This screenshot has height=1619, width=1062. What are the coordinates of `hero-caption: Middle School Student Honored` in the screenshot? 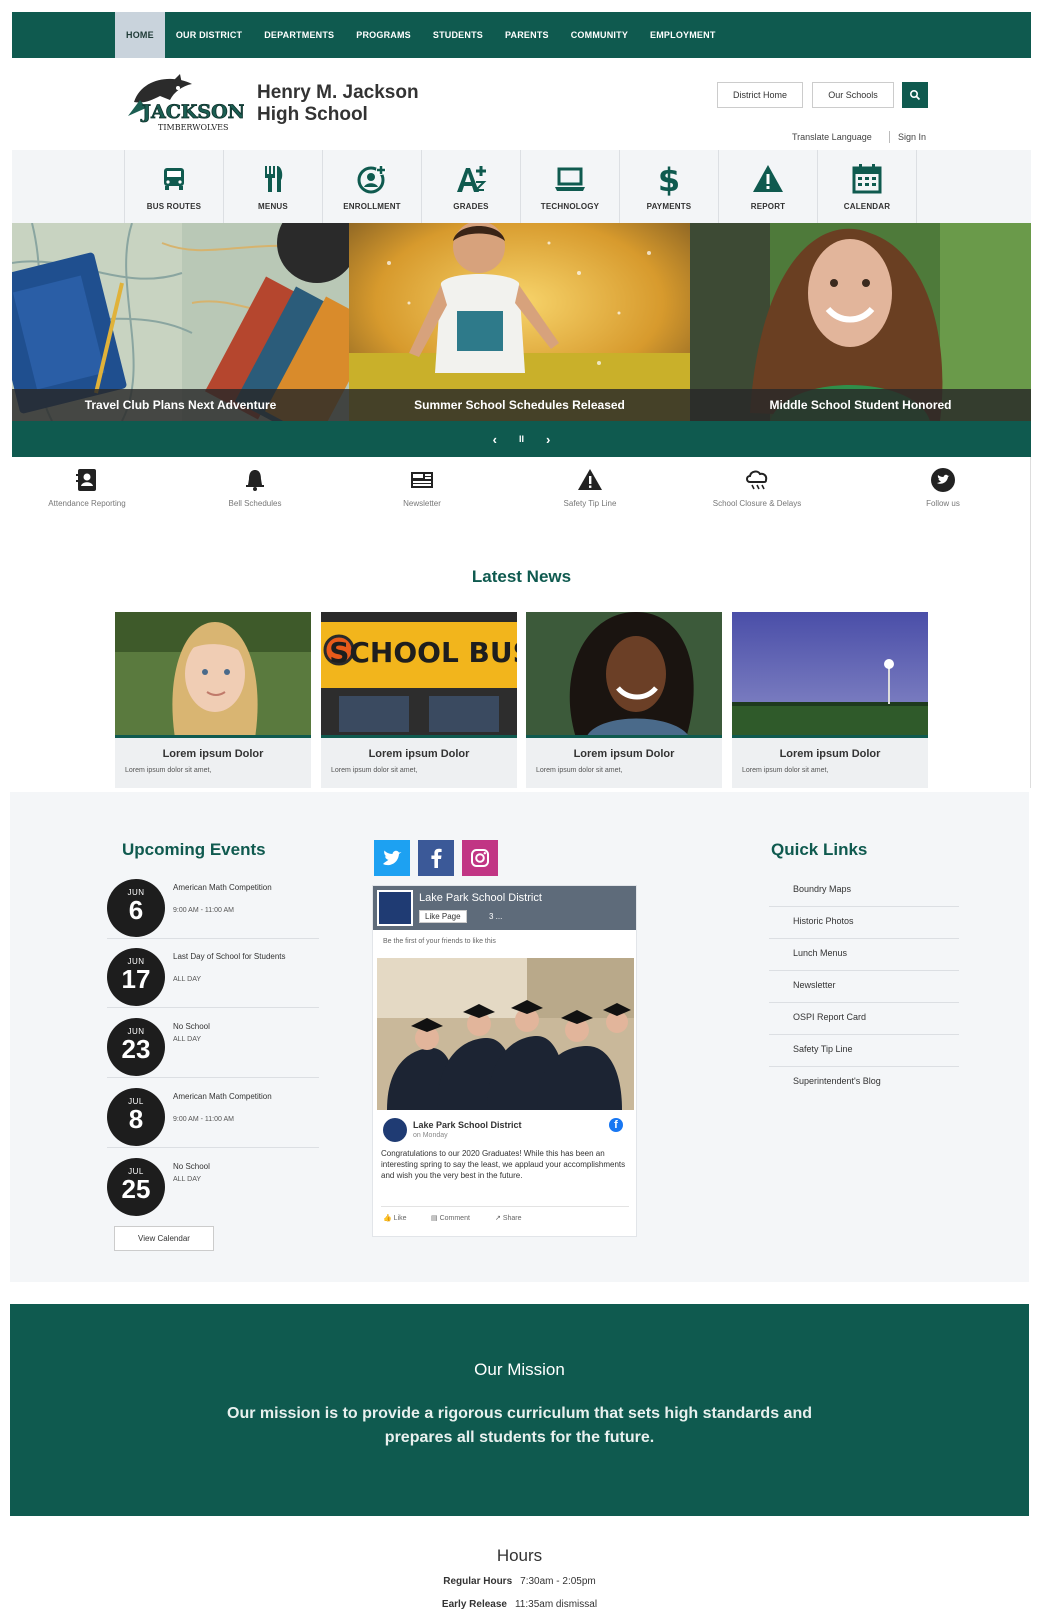 It's located at (860, 405).